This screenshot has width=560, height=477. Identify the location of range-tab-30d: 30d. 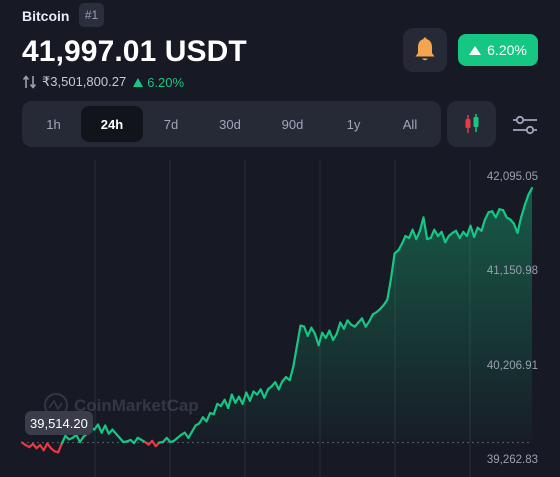
(230, 124).